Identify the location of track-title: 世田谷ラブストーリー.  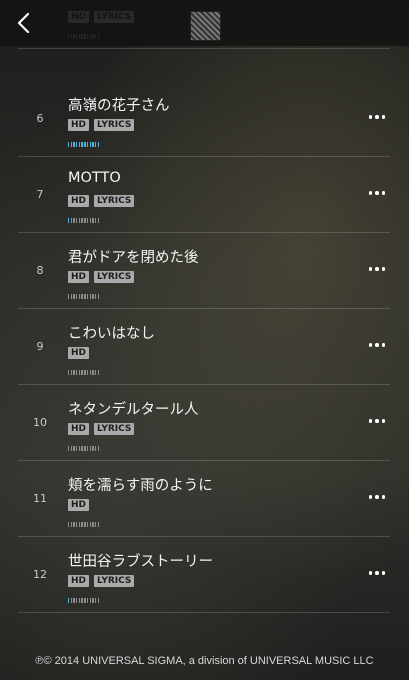
(140, 562).